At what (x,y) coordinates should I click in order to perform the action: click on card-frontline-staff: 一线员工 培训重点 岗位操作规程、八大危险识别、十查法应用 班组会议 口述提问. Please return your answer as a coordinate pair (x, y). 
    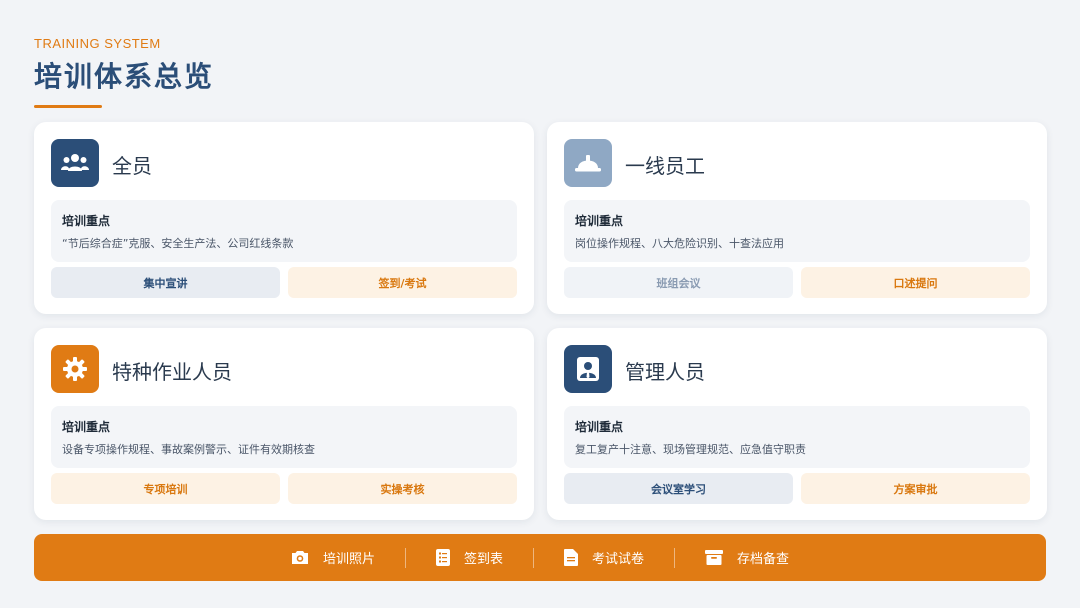
    Looking at the image, I should click on (797, 218).